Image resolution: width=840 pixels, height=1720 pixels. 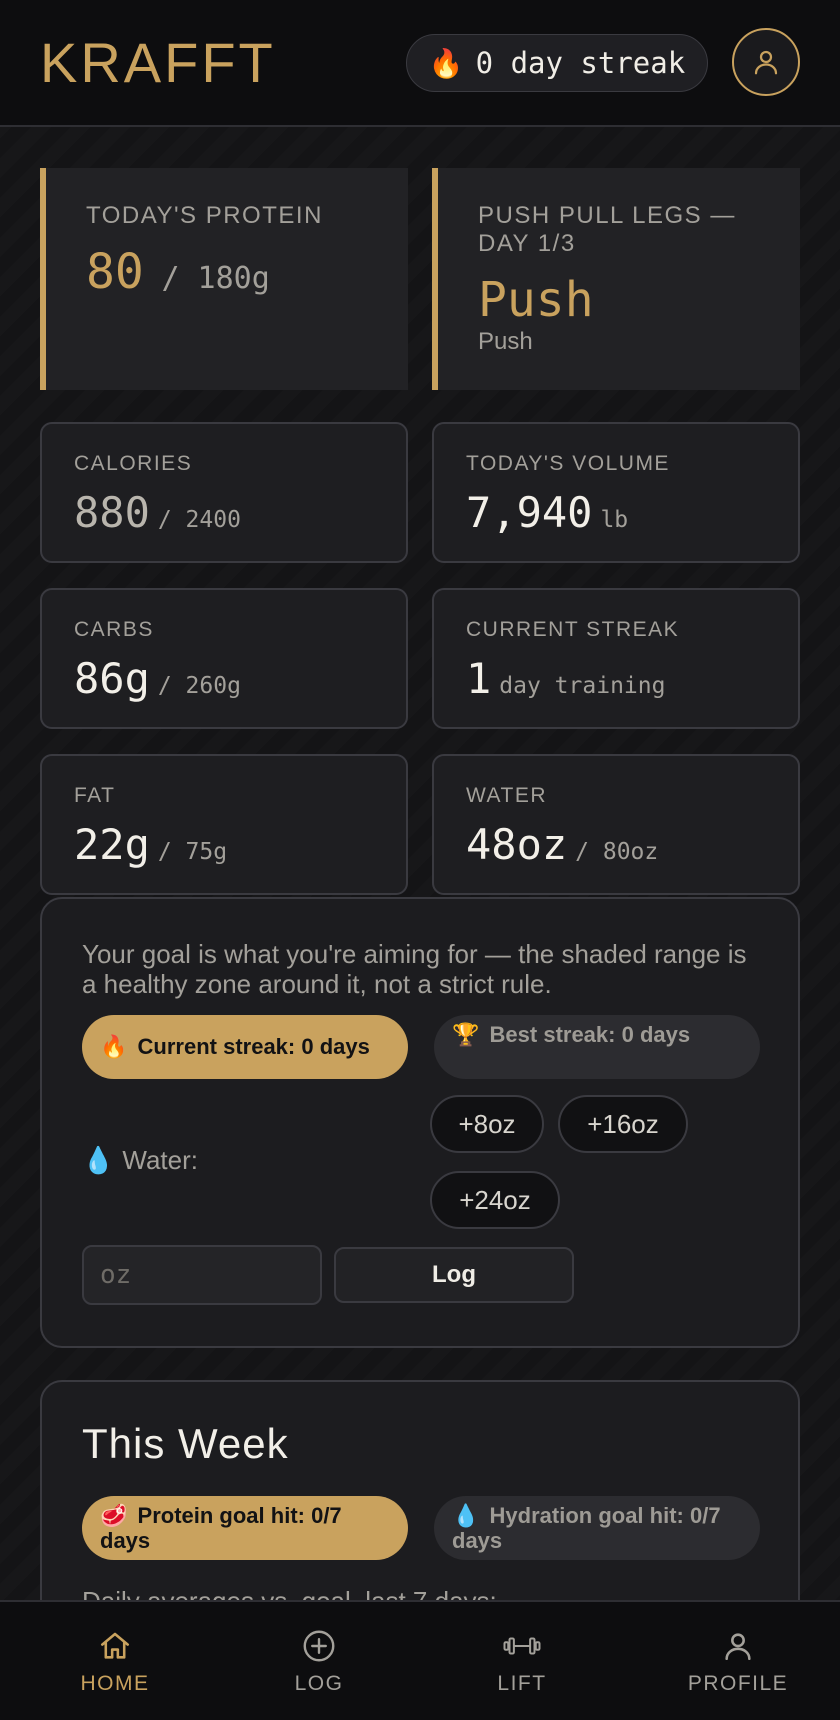 I want to click on water-label: WATER, so click(x=506, y=795).